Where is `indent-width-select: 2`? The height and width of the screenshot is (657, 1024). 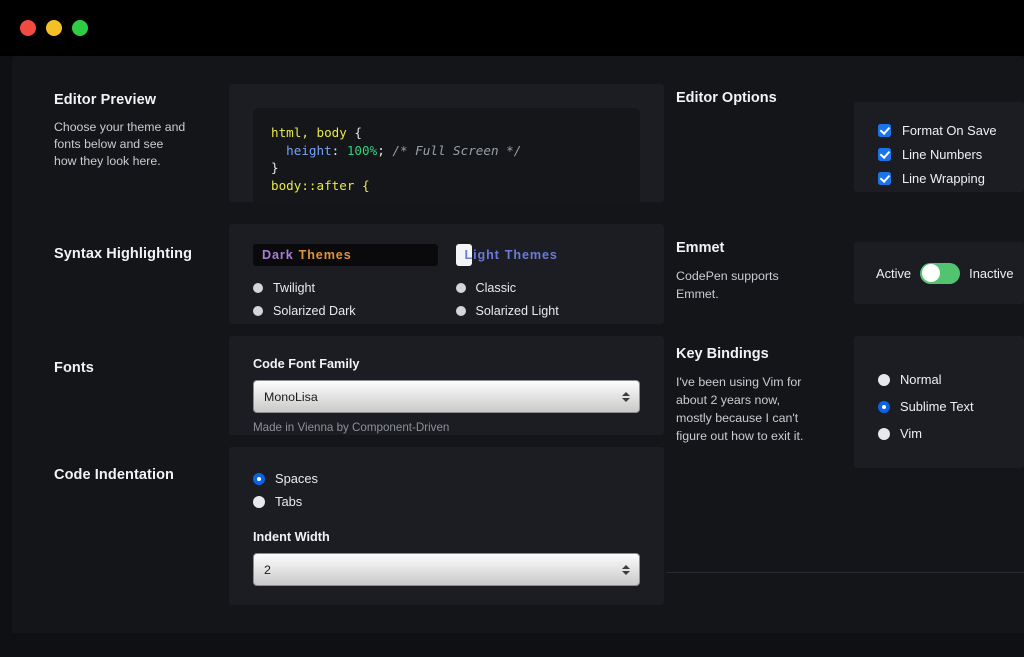 indent-width-select: 2 is located at coordinates (446, 569).